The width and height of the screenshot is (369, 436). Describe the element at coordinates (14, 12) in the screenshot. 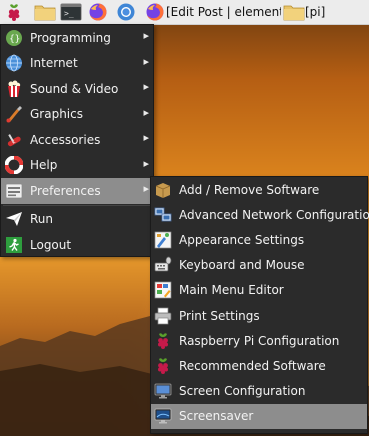

I see `raspberry-menu-icon` at that location.